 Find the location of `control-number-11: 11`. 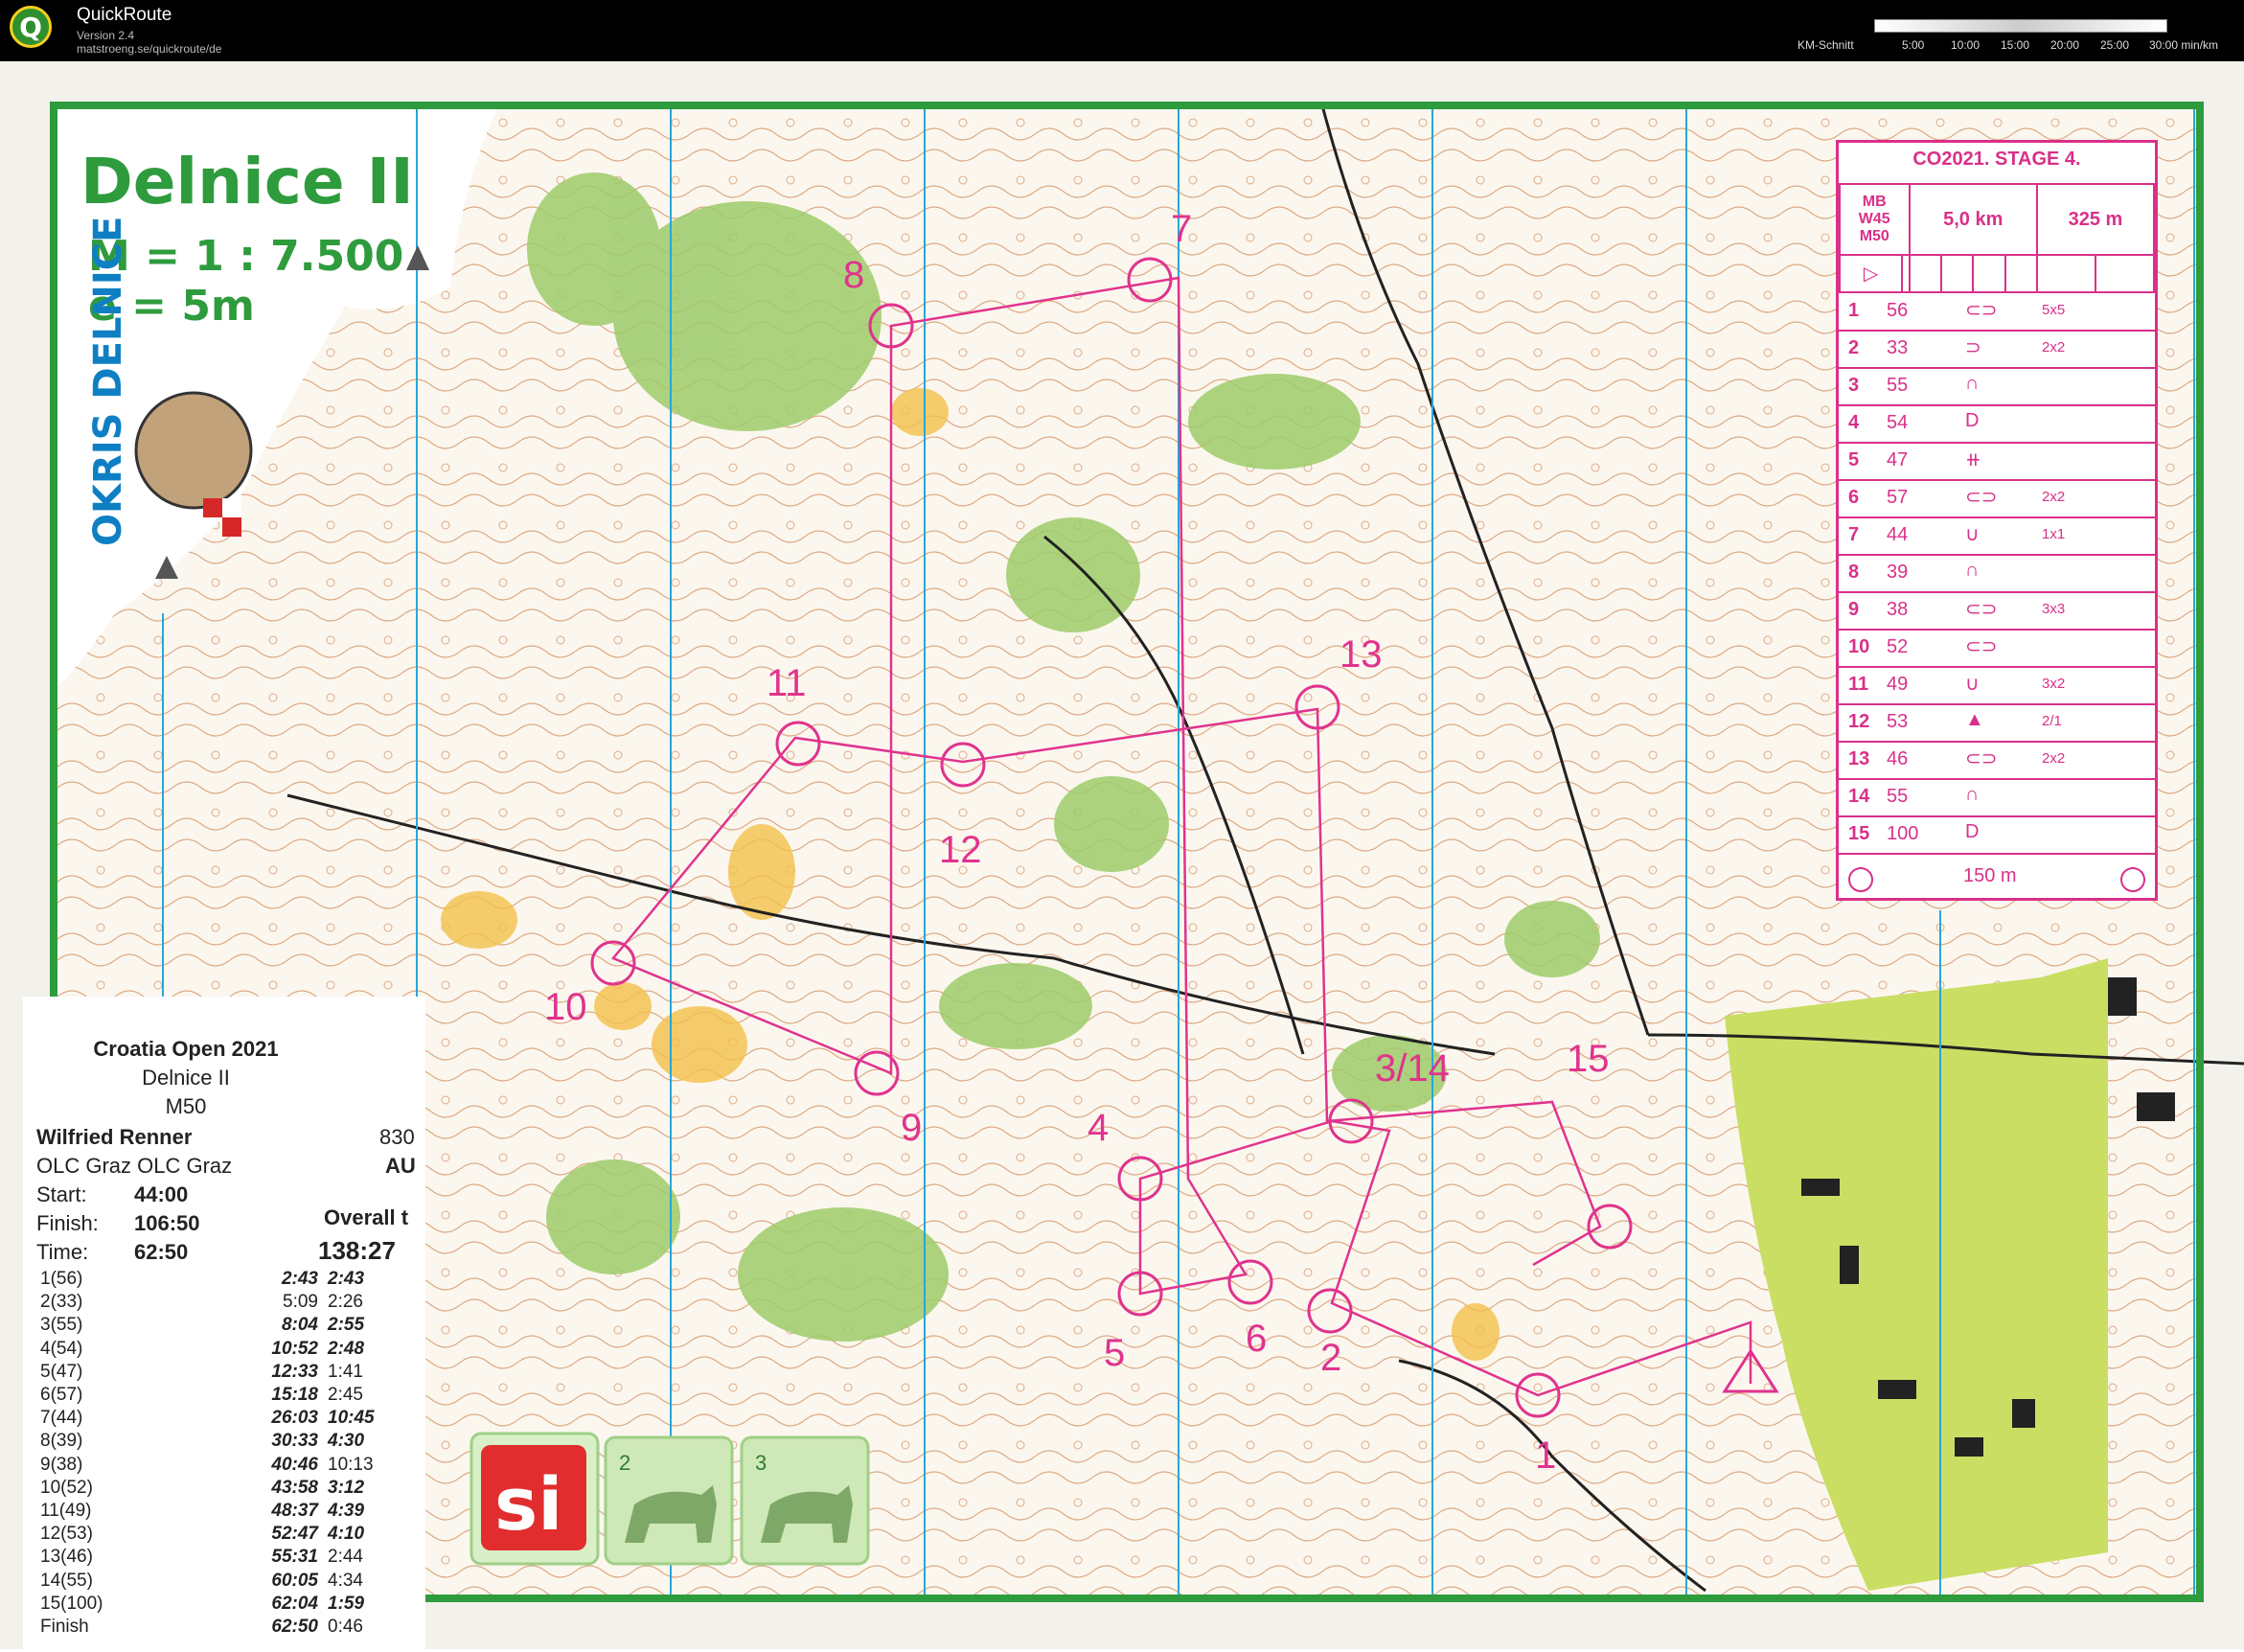

control-number-11: 11 is located at coordinates (787, 683).